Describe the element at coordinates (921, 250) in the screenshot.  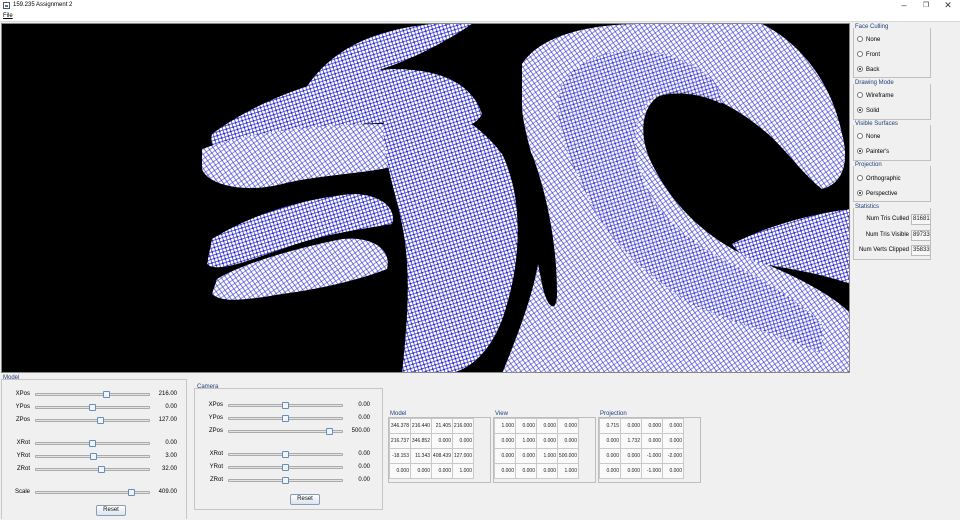
I see `stat-verts-clipped-value: 35833` at that location.